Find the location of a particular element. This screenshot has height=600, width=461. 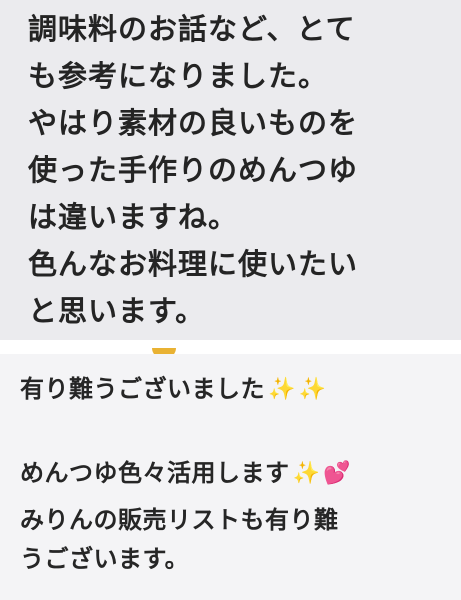

message-line: と思います。 is located at coordinates (117, 311).